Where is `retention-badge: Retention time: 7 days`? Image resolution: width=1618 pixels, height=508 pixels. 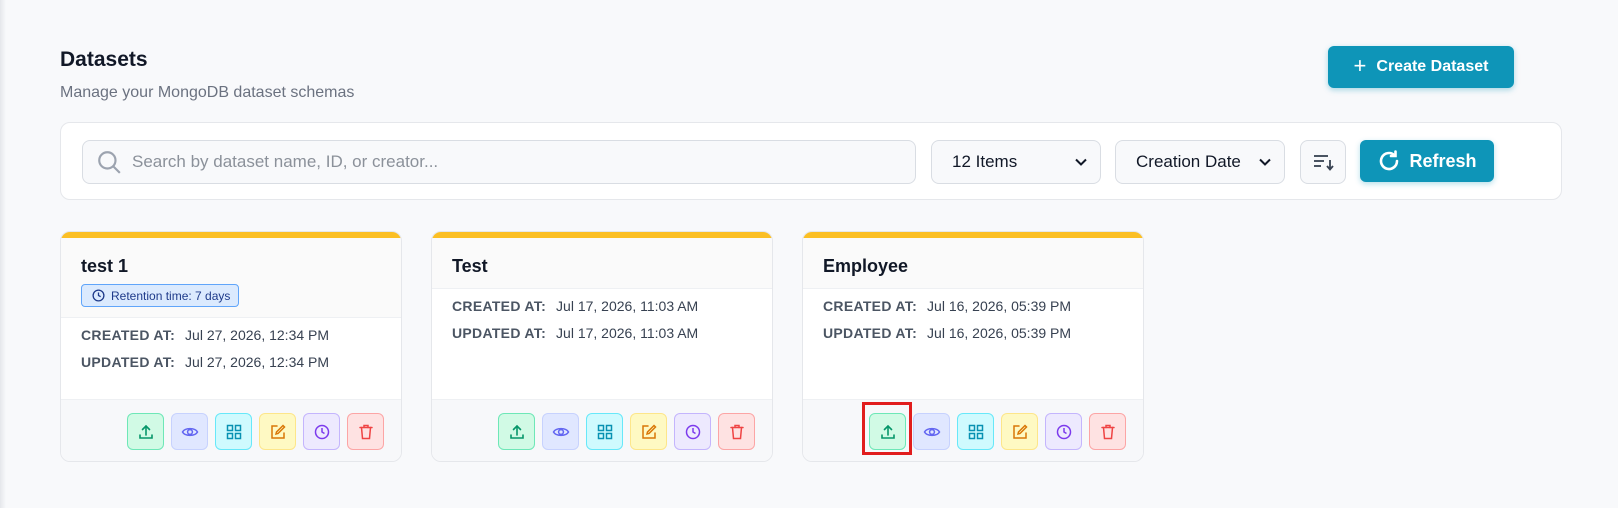 retention-badge: Retention time: 7 days is located at coordinates (160, 295).